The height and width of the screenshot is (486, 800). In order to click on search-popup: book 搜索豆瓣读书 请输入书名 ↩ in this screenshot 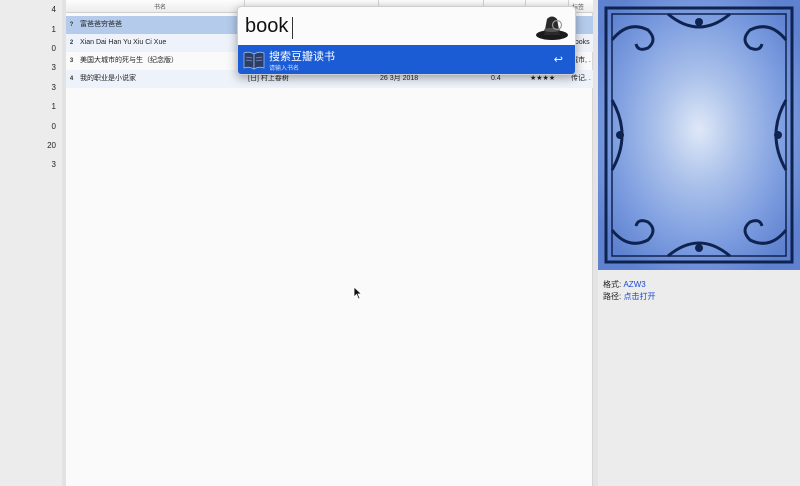, I will do `click(406, 40)`.